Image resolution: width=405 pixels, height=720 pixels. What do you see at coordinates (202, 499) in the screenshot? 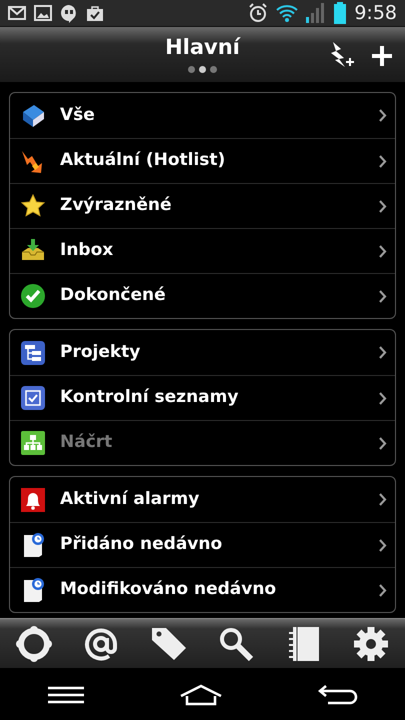
I see `menu-item: Aktivní alarmy` at bounding box center [202, 499].